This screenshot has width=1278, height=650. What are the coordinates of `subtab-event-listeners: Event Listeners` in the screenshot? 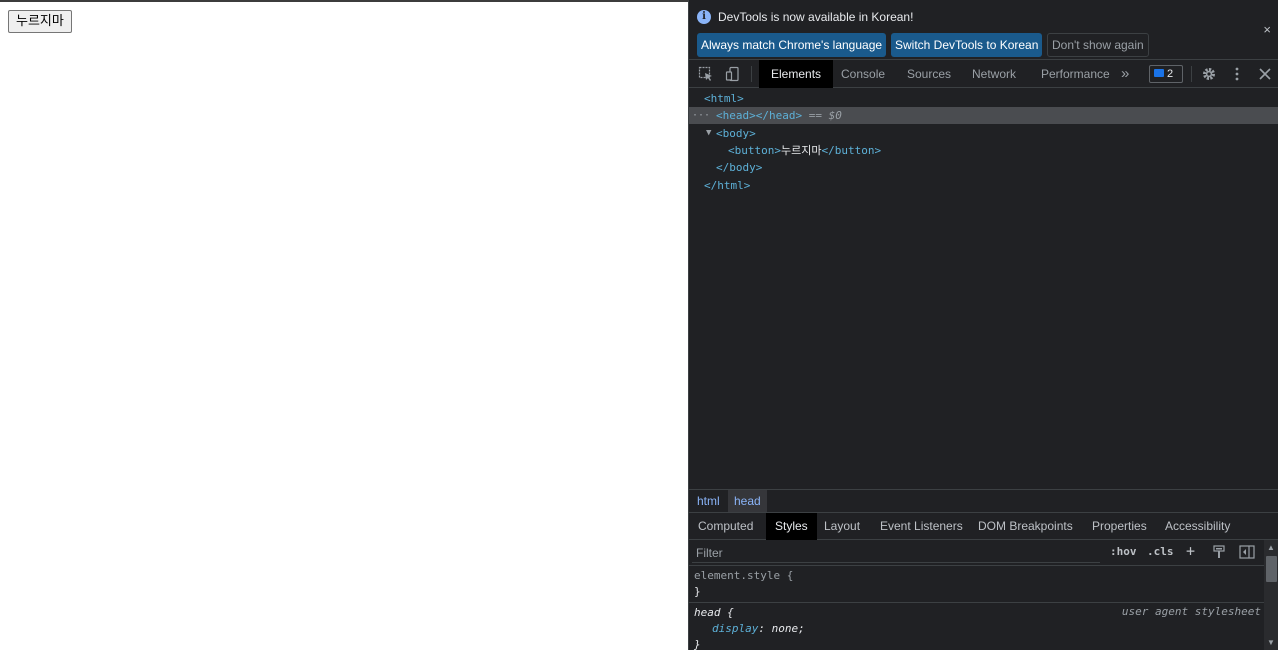 It's located at (921, 526).